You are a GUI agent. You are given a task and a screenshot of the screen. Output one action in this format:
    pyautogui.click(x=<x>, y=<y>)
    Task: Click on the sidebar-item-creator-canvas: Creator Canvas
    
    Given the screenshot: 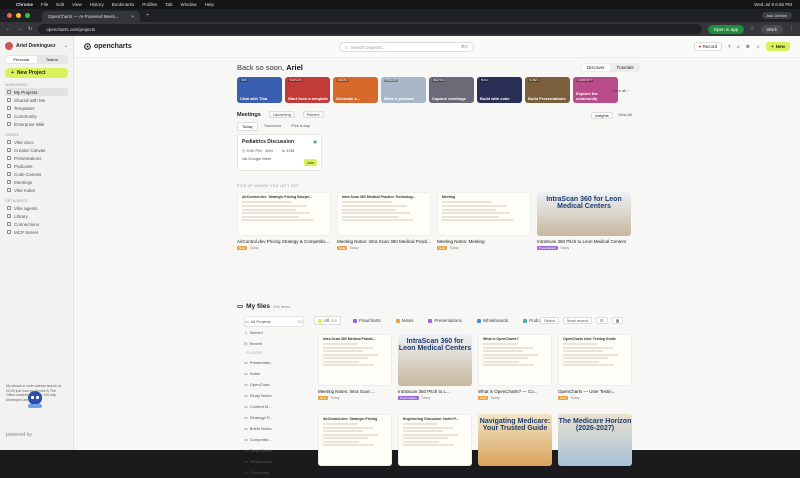 What is the action you would take?
    pyautogui.click(x=36, y=150)
    